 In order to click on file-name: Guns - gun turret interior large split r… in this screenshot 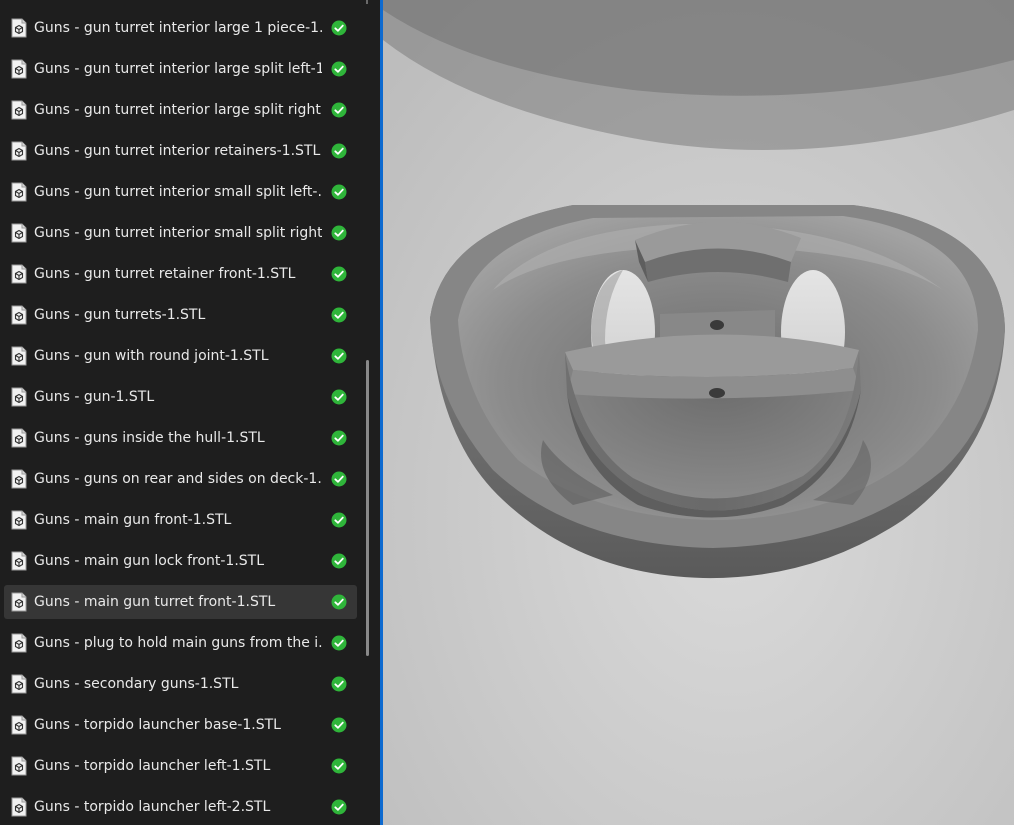, I will do `click(178, 110)`.